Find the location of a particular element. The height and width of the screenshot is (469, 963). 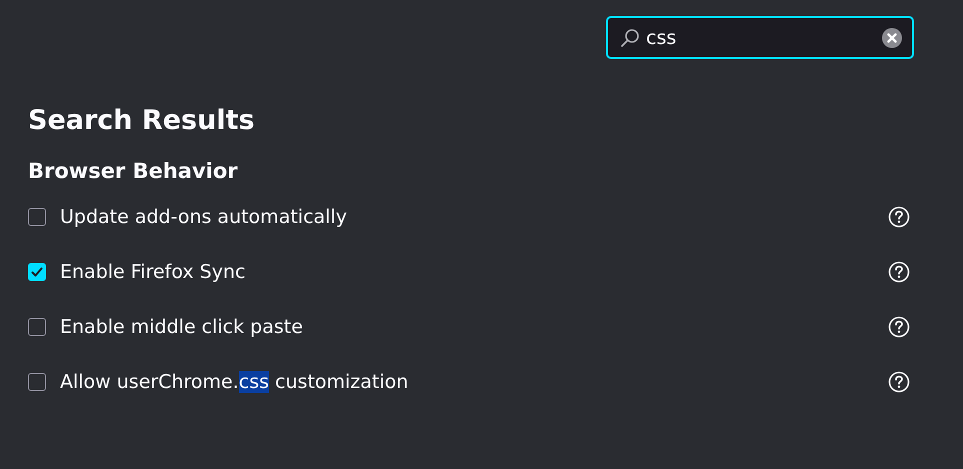

search-field: css is located at coordinates (760, 37).